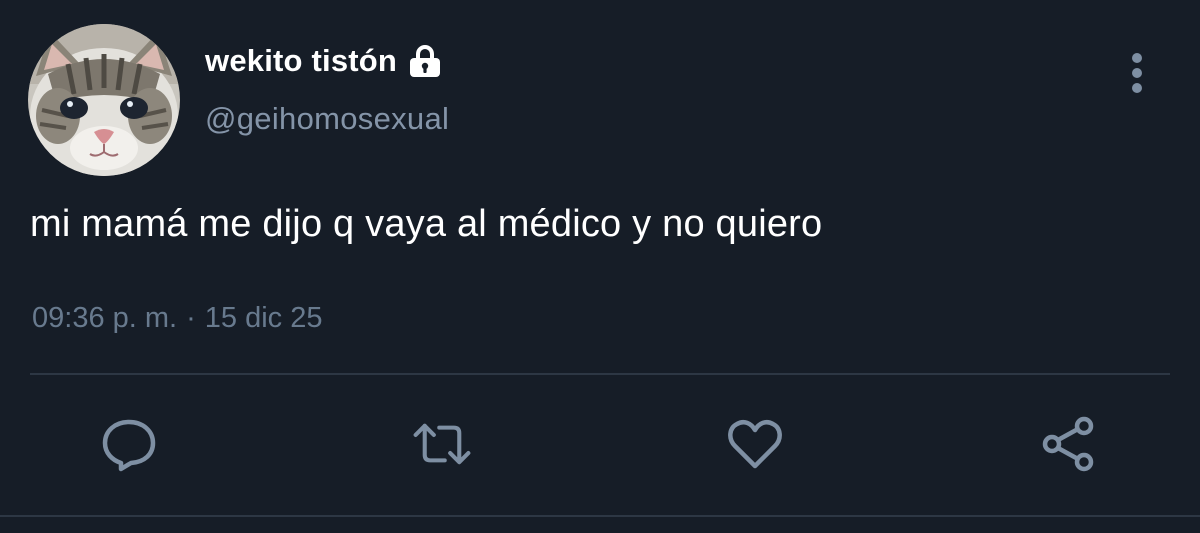 Image resolution: width=1200 pixels, height=533 pixels. I want to click on tweet-timestamp: 09:36 p. m. · 15 dic 25, so click(177, 318).